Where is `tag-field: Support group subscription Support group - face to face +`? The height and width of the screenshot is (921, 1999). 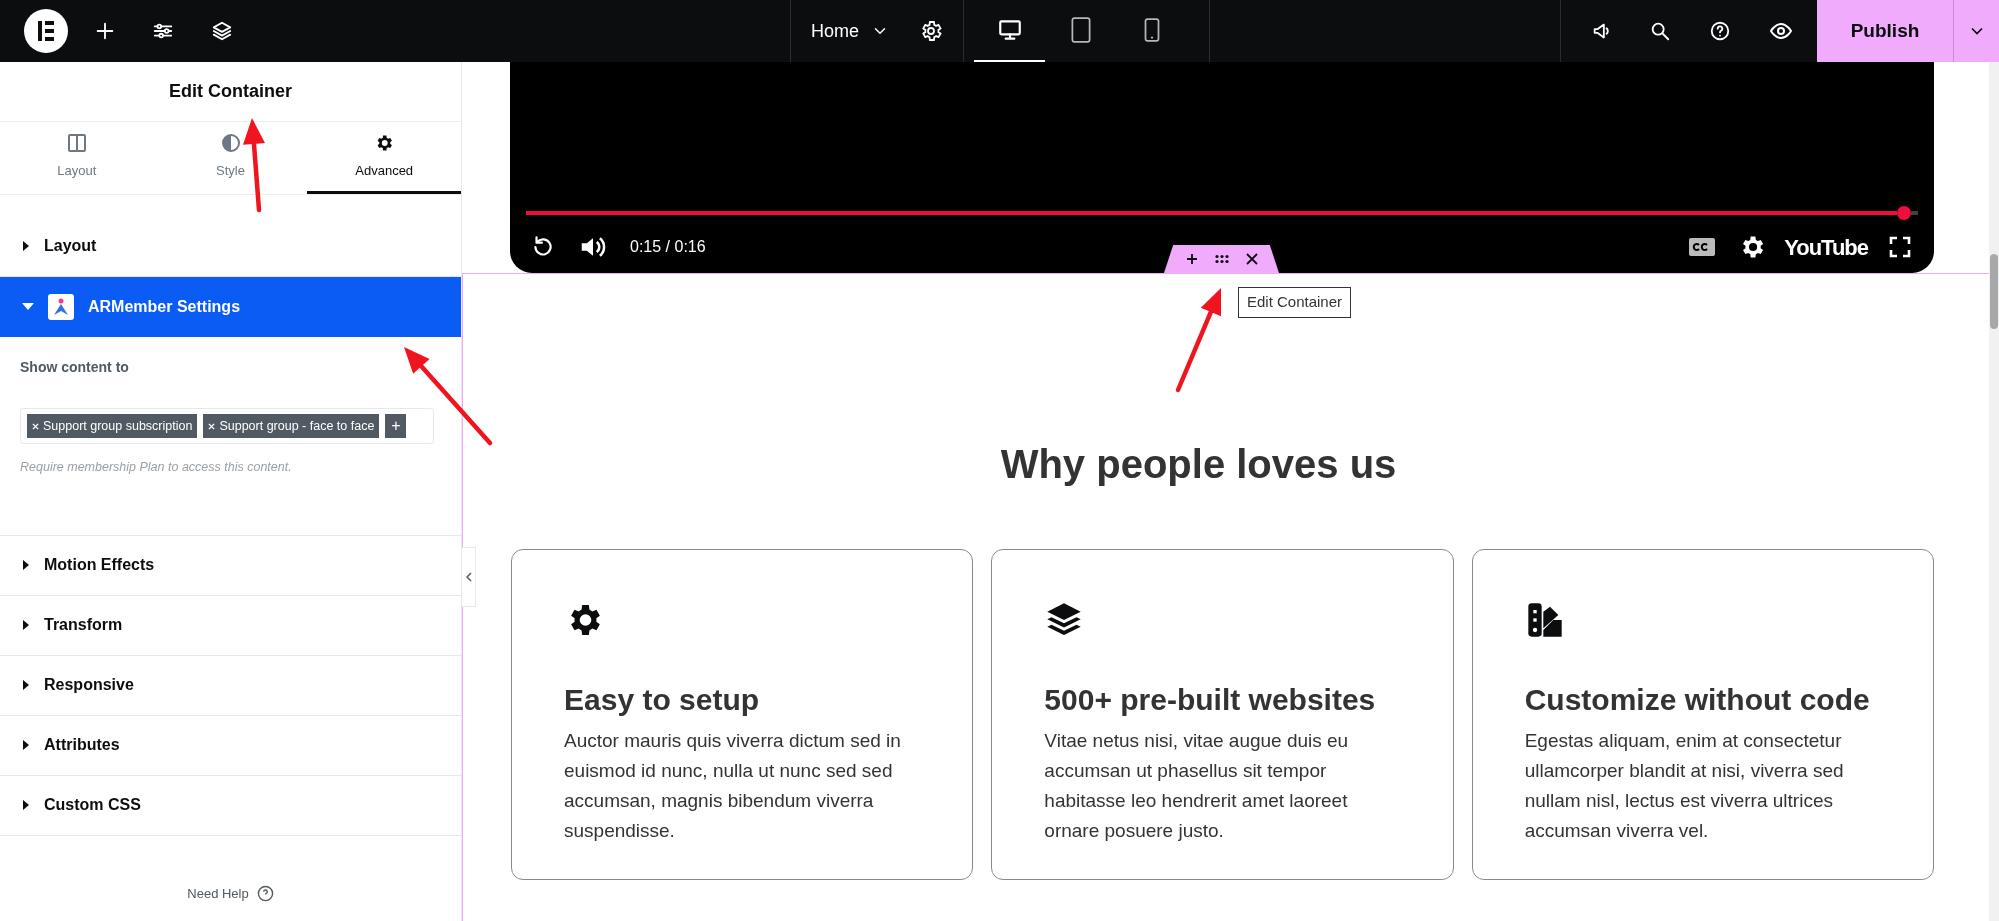 tag-field: Support group subscription Support group - face to face + is located at coordinates (227, 426).